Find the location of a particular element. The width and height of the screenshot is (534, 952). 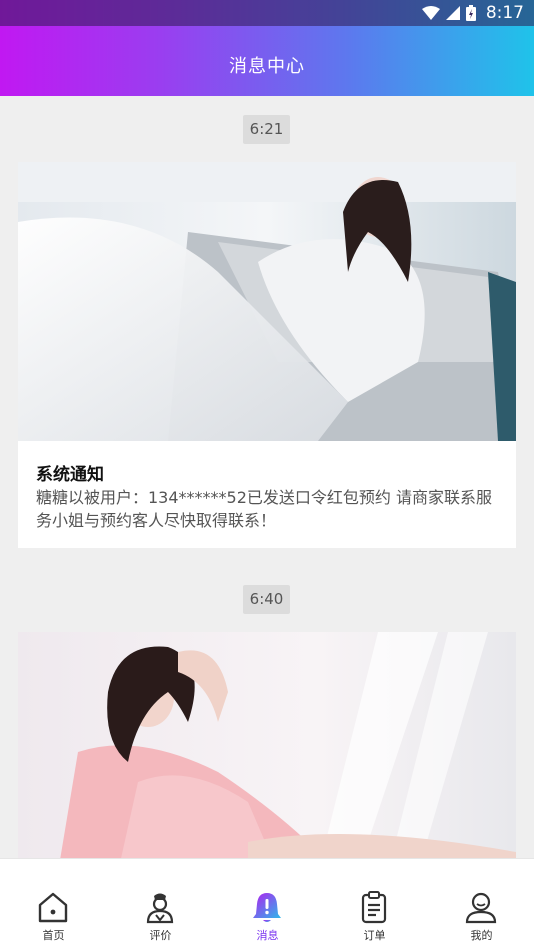

status-bar: 8:17 is located at coordinates (267, 13).